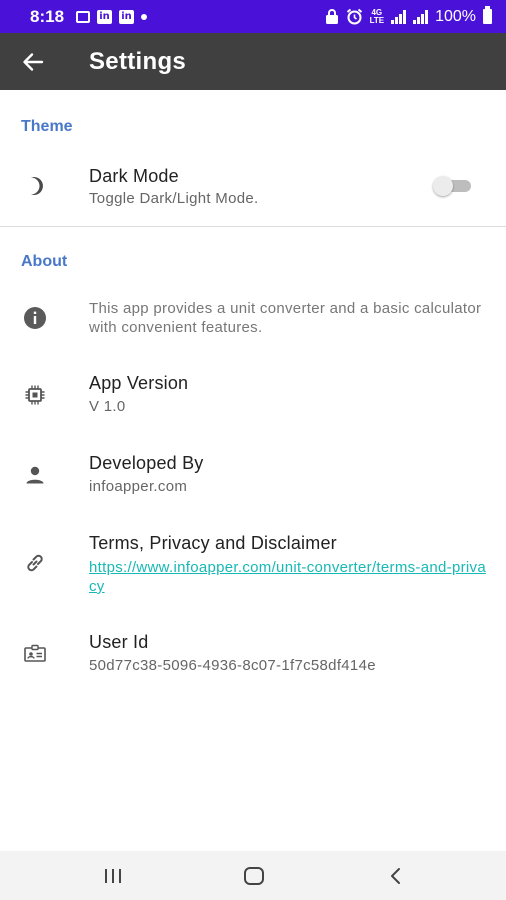  Describe the element at coordinates (138, 61) in the screenshot. I see `page-title: Settings` at that location.